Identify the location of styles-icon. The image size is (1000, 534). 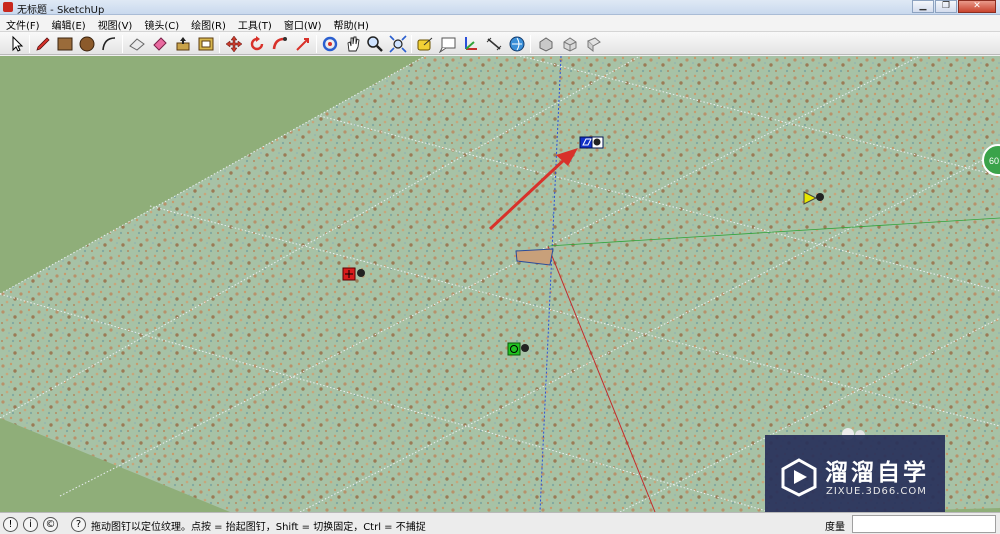
(594, 44).